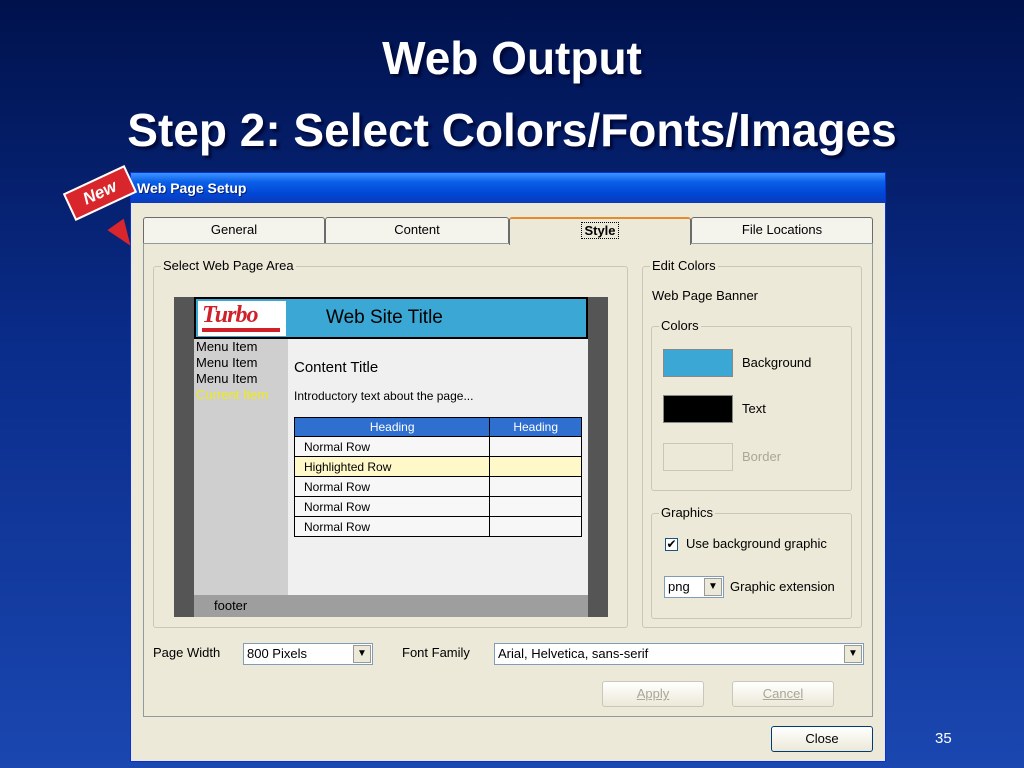 This screenshot has height=768, width=1024. What do you see at coordinates (241, 330) in the screenshot?
I see `logo-bar` at bounding box center [241, 330].